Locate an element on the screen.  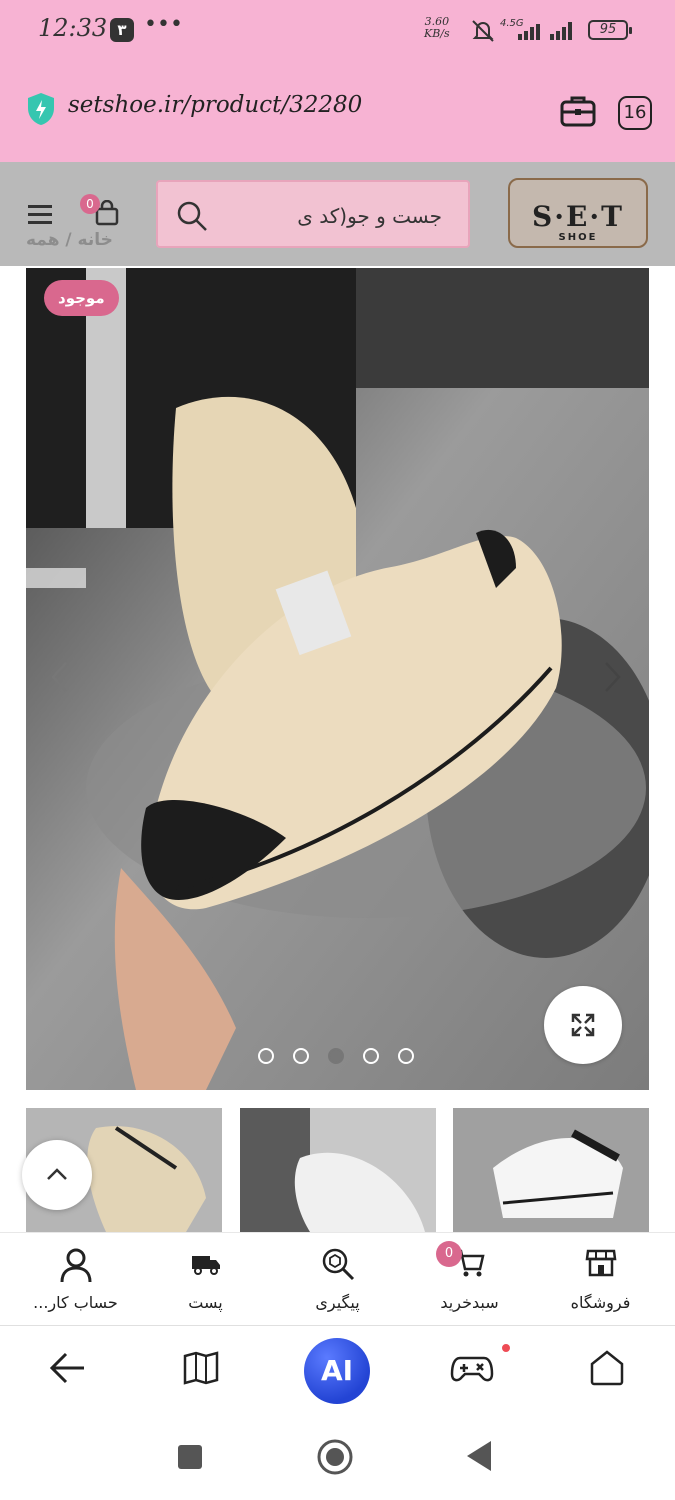
url-text: setshoe.ir/product/32280 is located at coordinates (215, 105).